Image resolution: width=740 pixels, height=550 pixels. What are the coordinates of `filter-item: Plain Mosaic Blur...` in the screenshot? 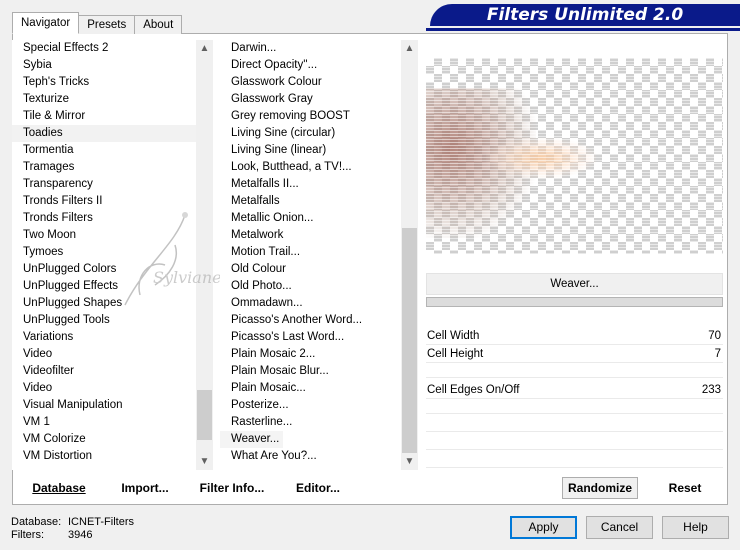 It's located at (310, 371).